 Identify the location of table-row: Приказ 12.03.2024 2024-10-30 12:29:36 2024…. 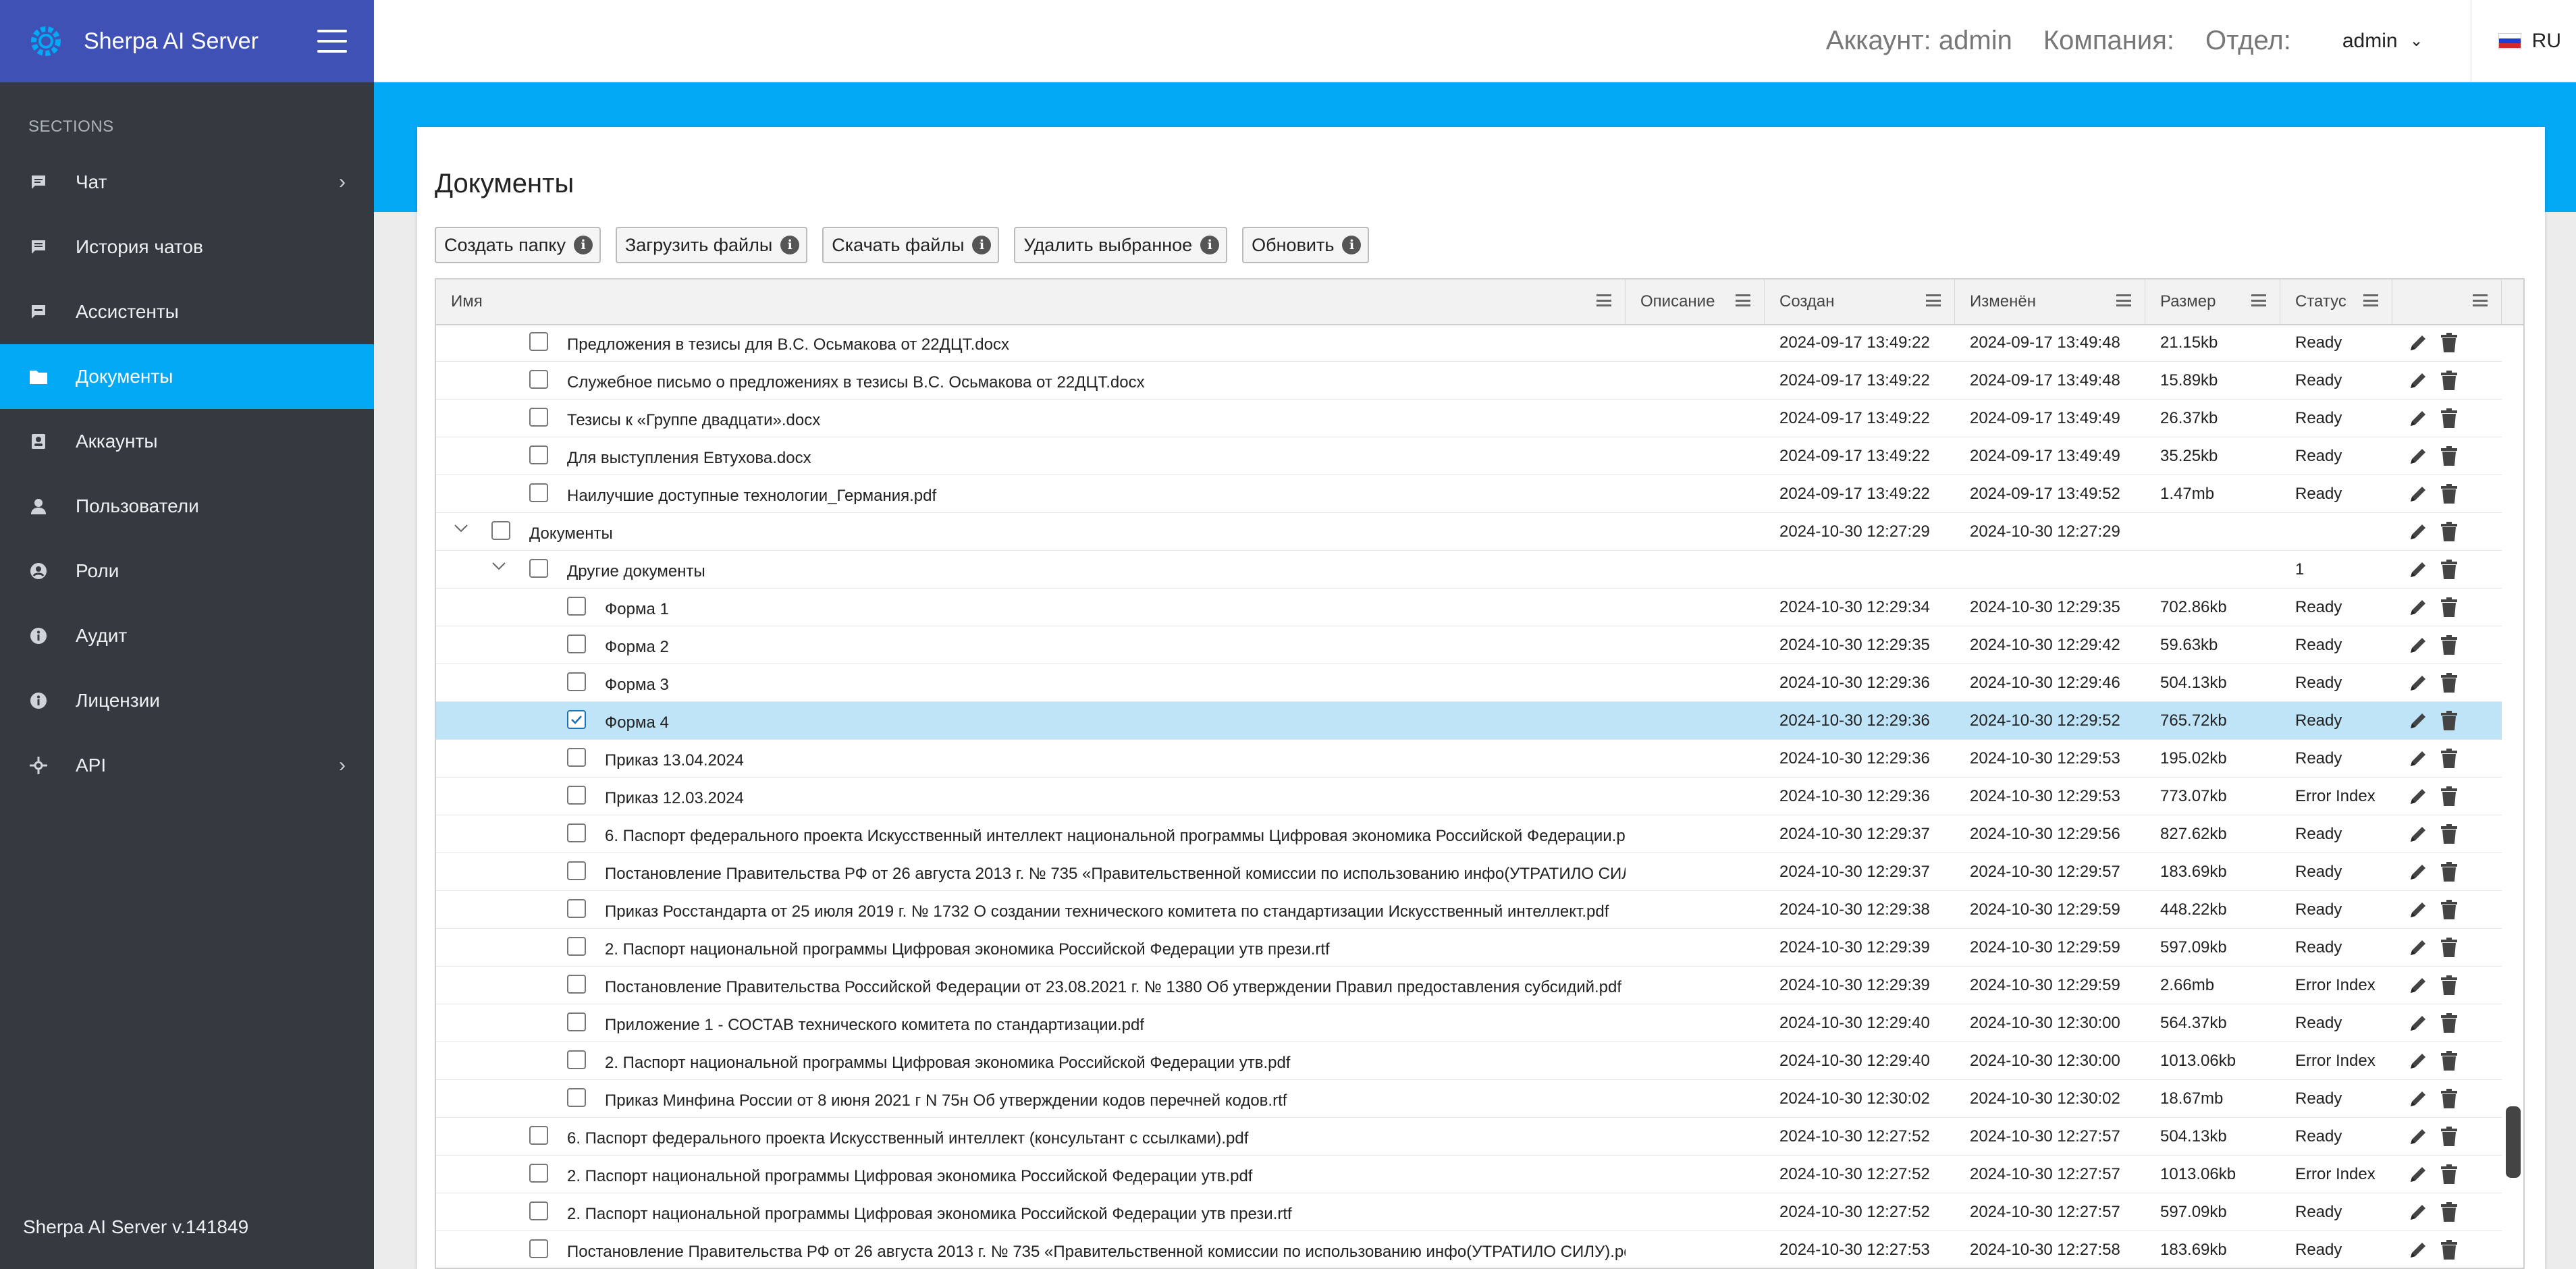
(1469, 796).